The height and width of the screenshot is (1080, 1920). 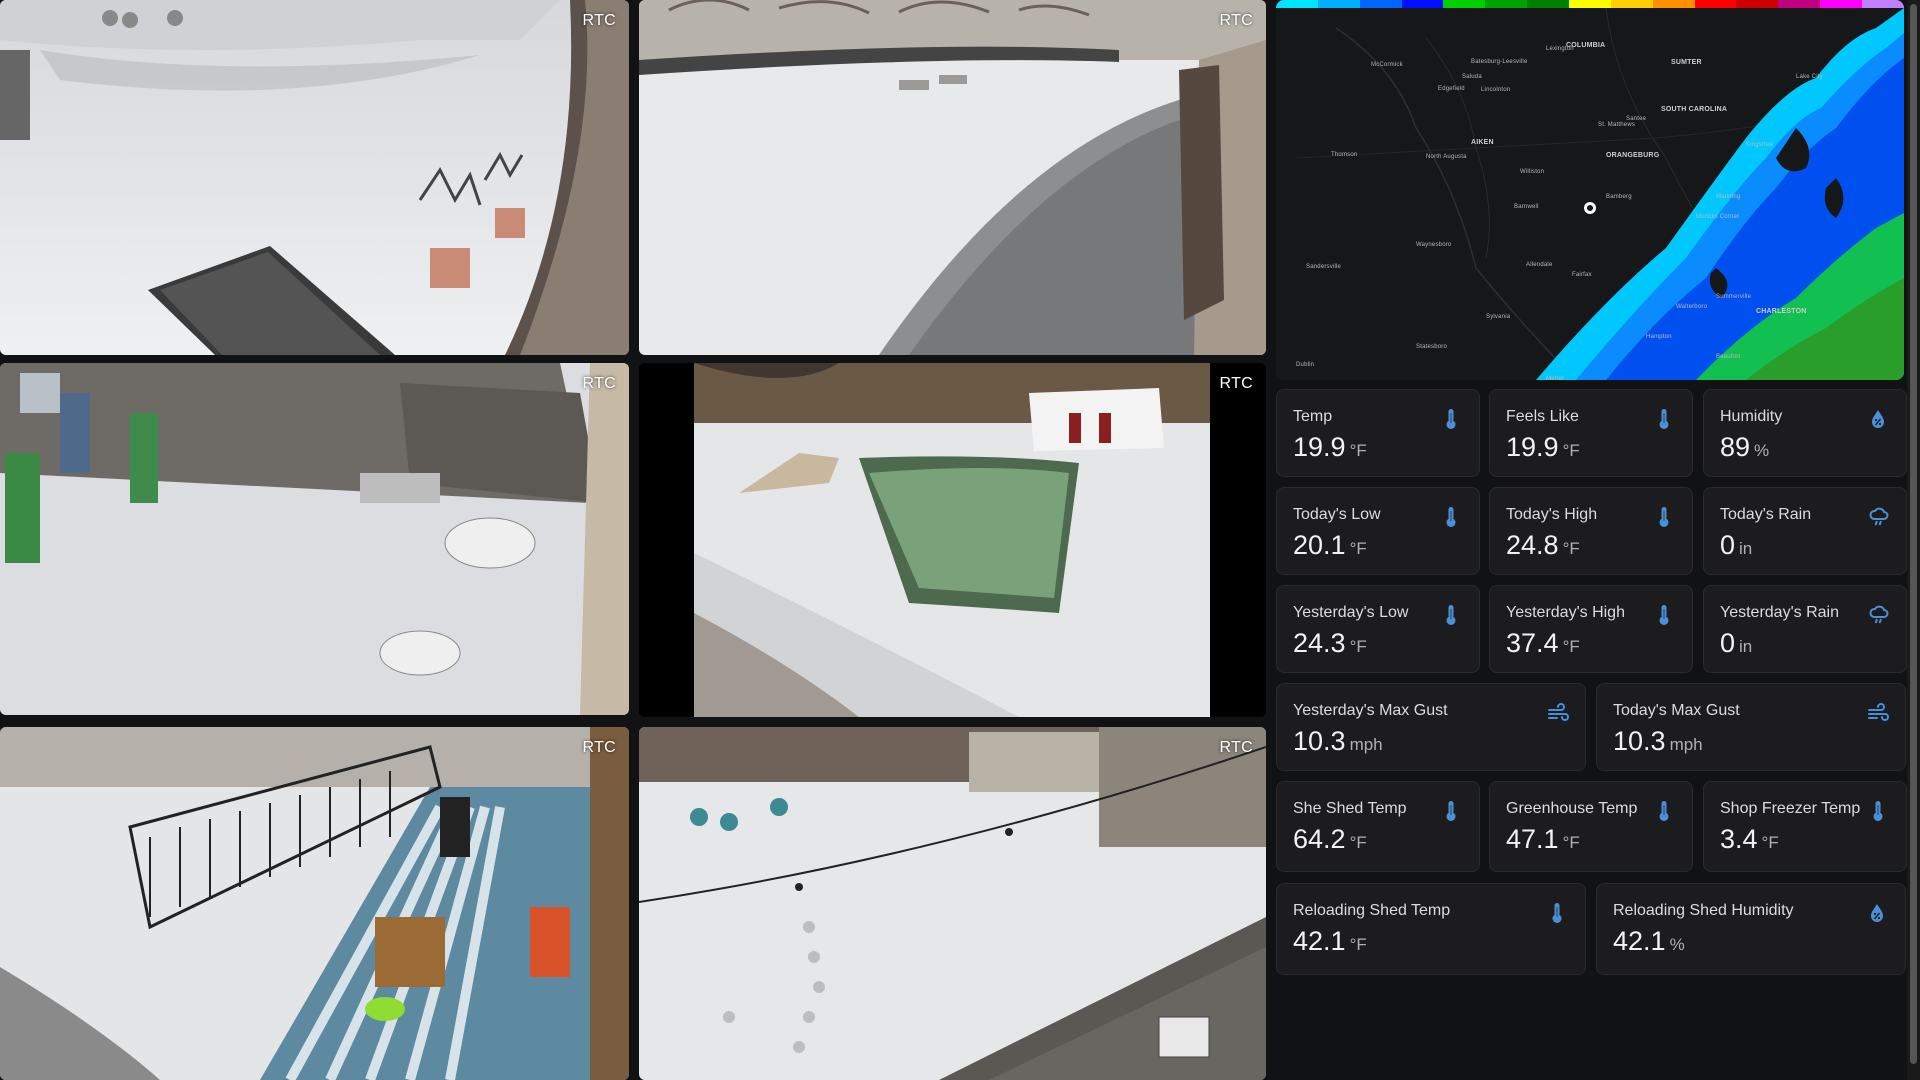 What do you see at coordinates (1779, 612) in the screenshot?
I see `sensor-label: Yesterday's Rain` at bounding box center [1779, 612].